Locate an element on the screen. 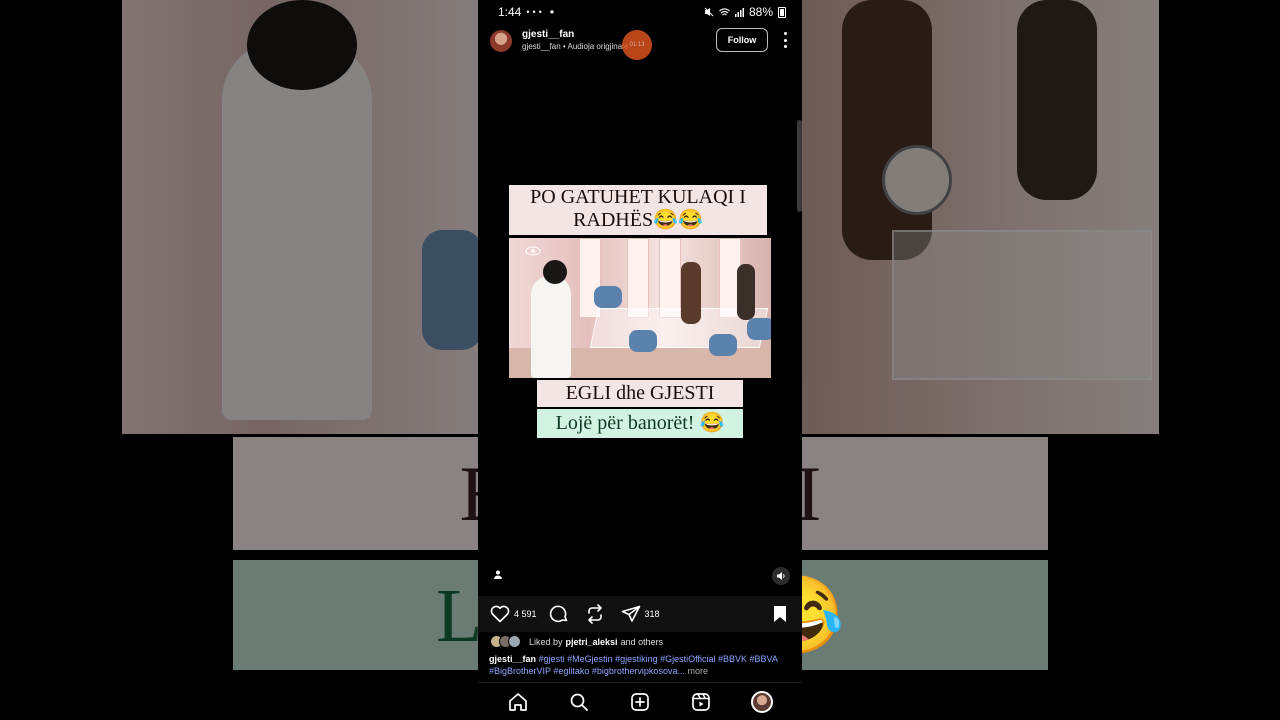 This screenshot has width=1280, height=720. liked-by-suffix: and others is located at coordinates (642, 641).